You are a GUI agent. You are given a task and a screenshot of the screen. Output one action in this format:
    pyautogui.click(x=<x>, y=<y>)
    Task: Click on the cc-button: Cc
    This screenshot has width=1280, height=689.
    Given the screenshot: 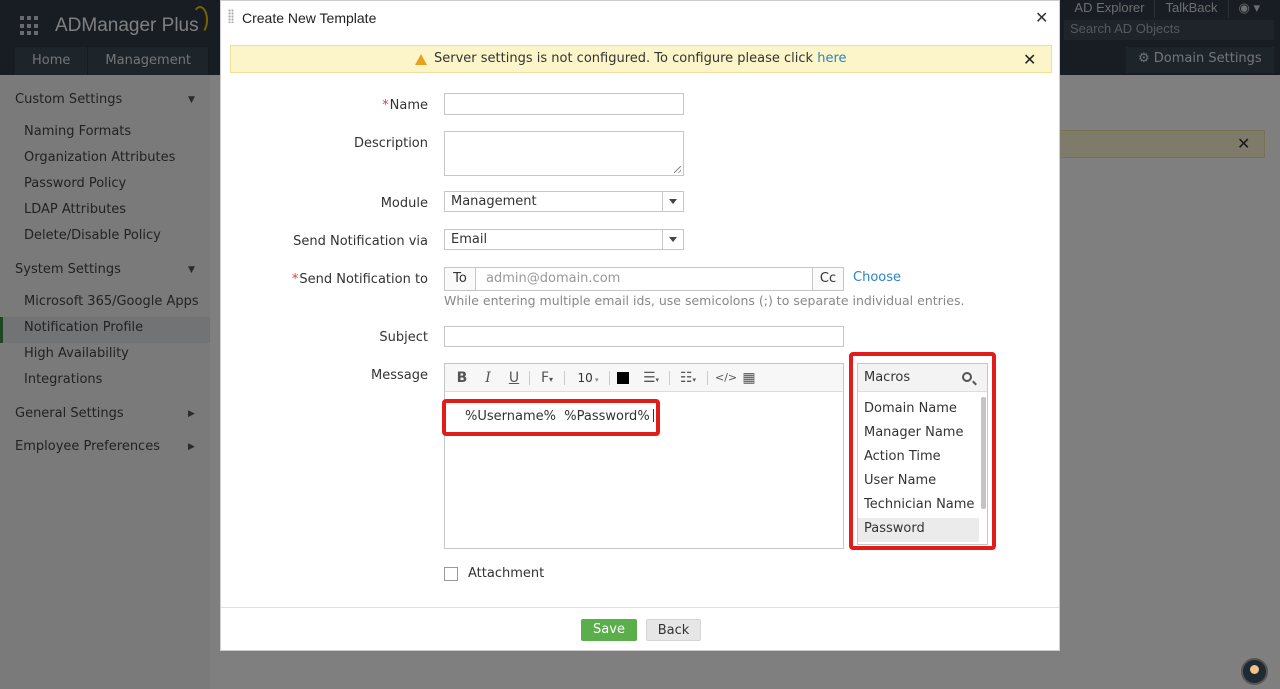 What is the action you would take?
    pyautogui.click(x=827, y=279)
    